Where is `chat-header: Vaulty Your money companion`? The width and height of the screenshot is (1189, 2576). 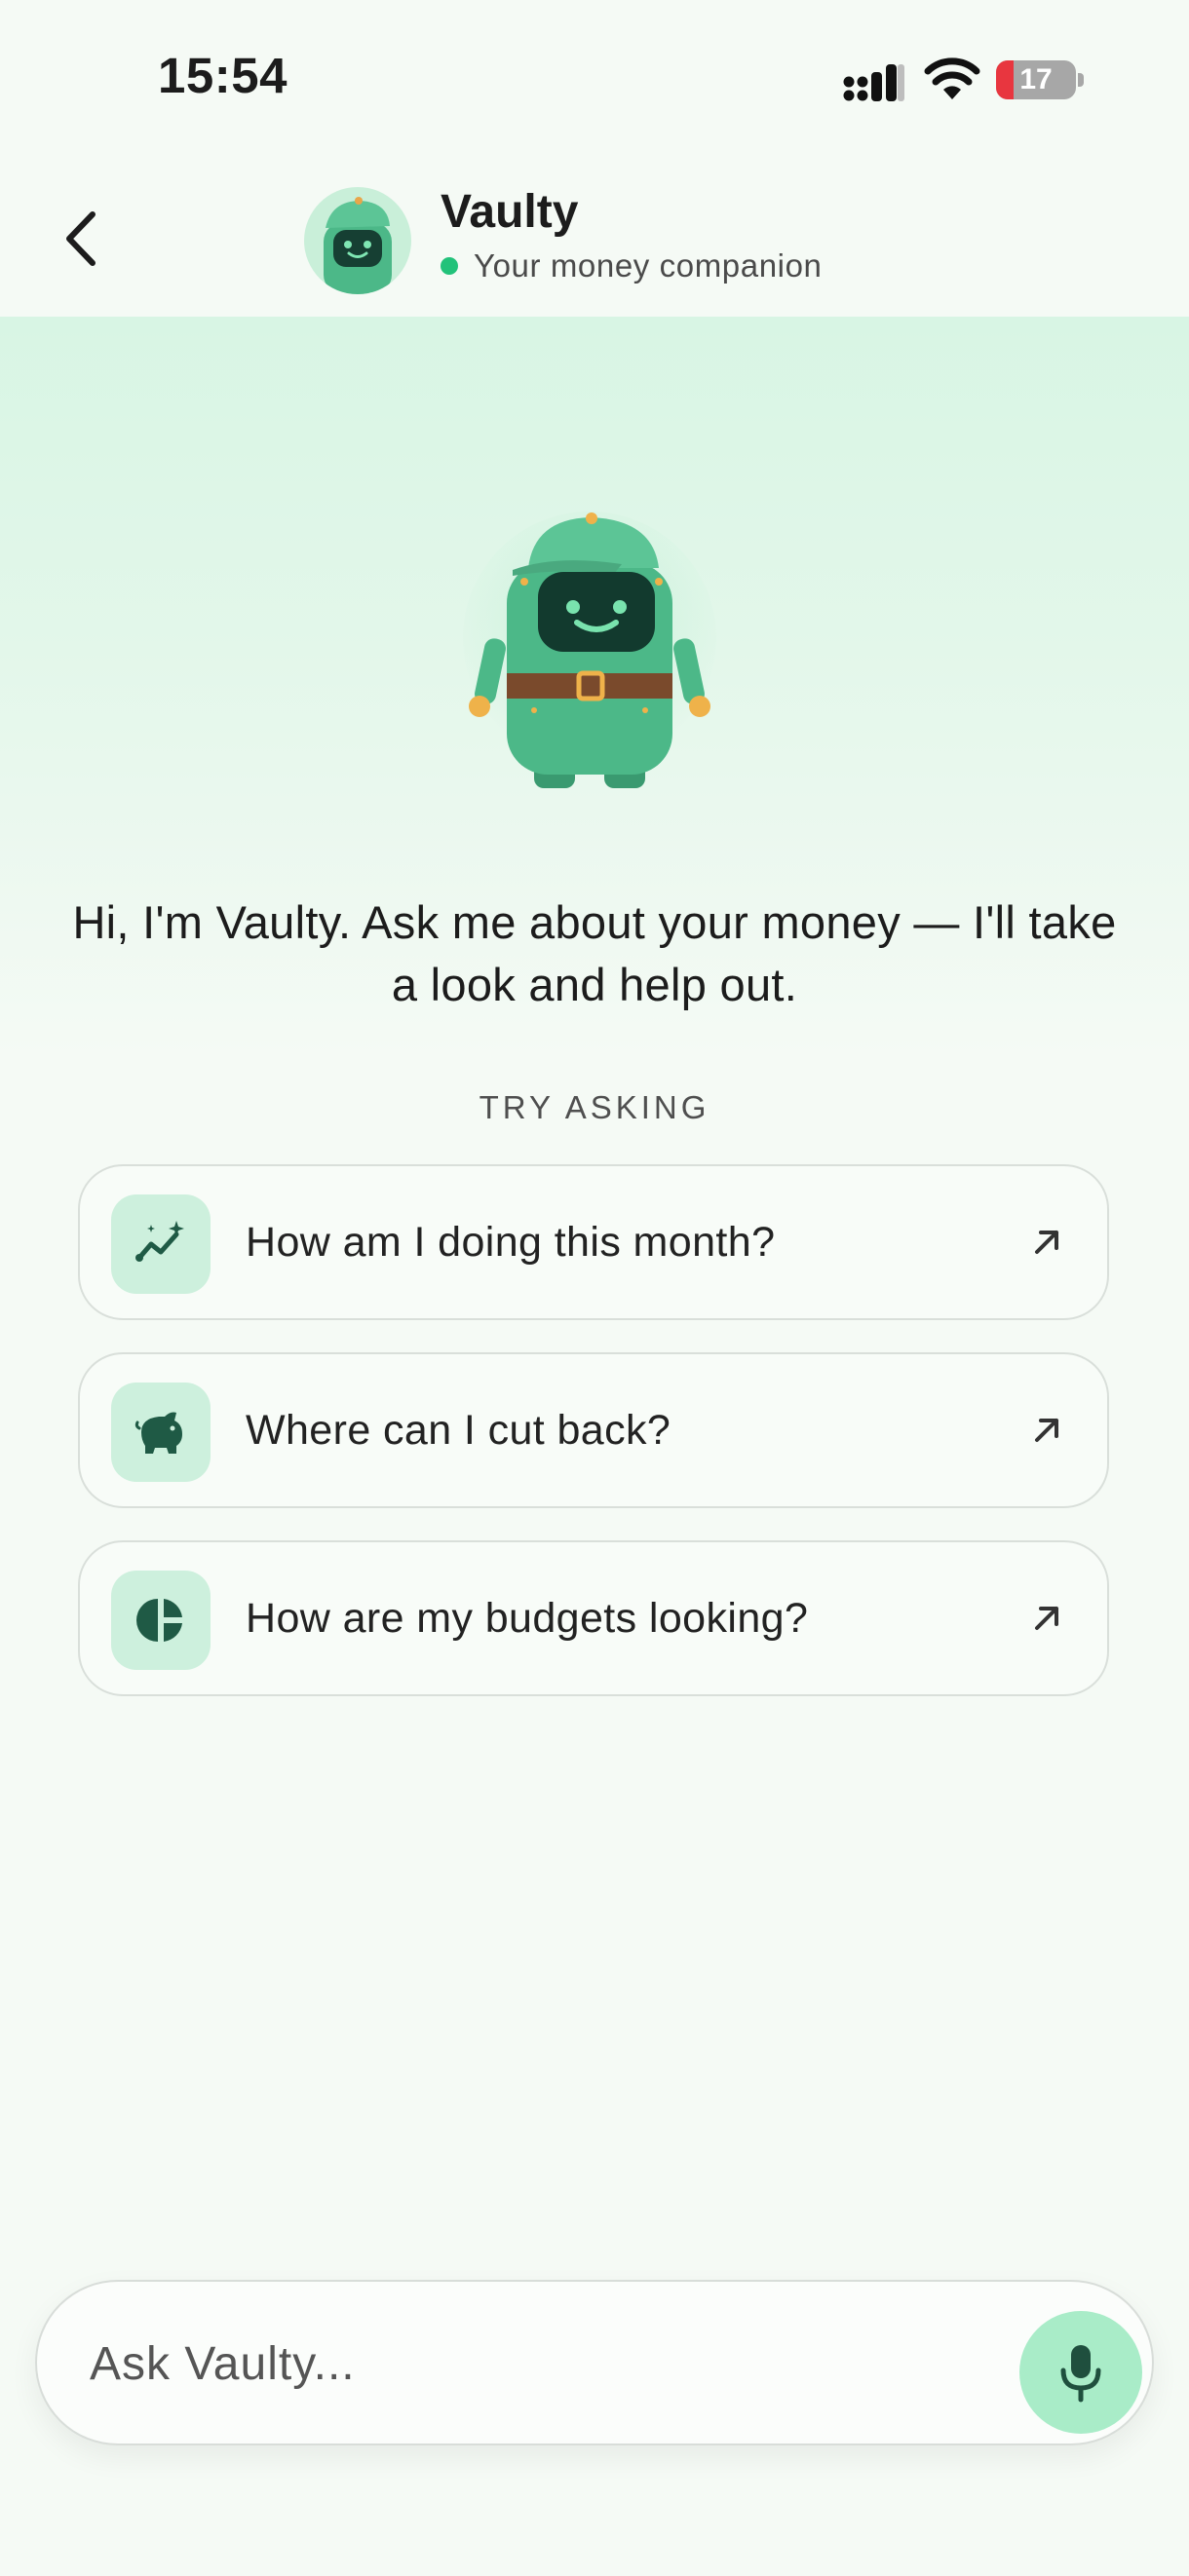 chat-header: Vaulty Your money companion is located at coordinates (594, 231).